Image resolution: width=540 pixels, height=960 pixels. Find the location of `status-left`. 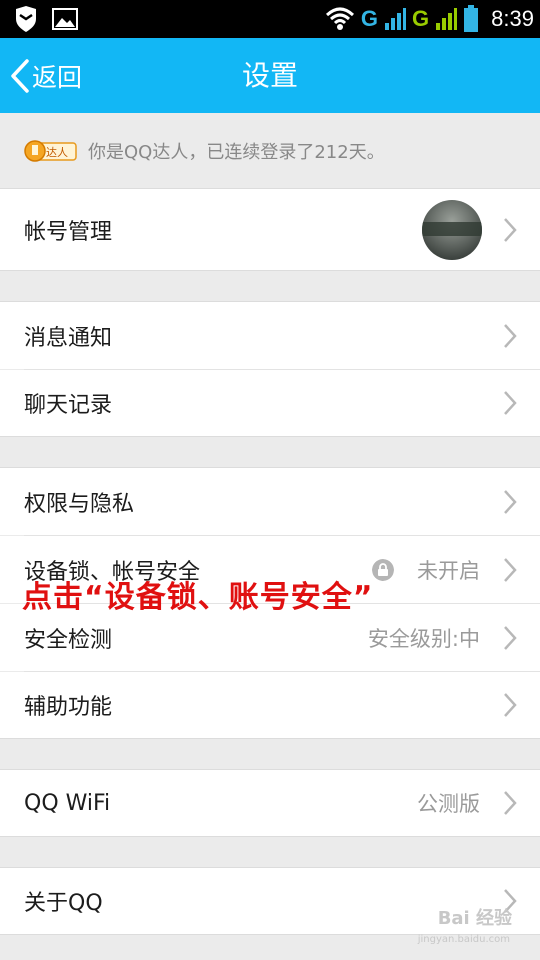

status-left is located at coordinates (46, 19).